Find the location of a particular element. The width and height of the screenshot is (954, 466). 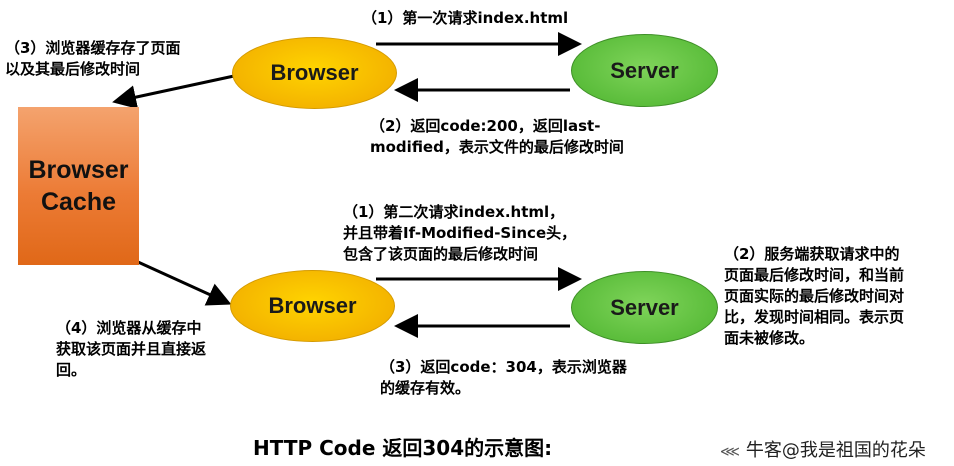

server-node-top: Server is located at coordinates (644, 70).